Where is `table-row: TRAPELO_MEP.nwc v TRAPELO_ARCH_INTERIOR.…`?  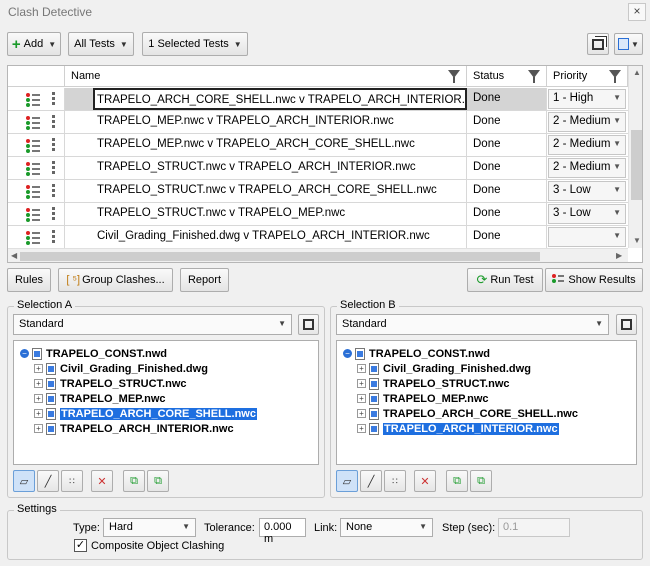
table-row: TRAPELO_MEP.nwc v TRAPELO_ARCH_INTERIOR.… is located at coordinates (318, 122).